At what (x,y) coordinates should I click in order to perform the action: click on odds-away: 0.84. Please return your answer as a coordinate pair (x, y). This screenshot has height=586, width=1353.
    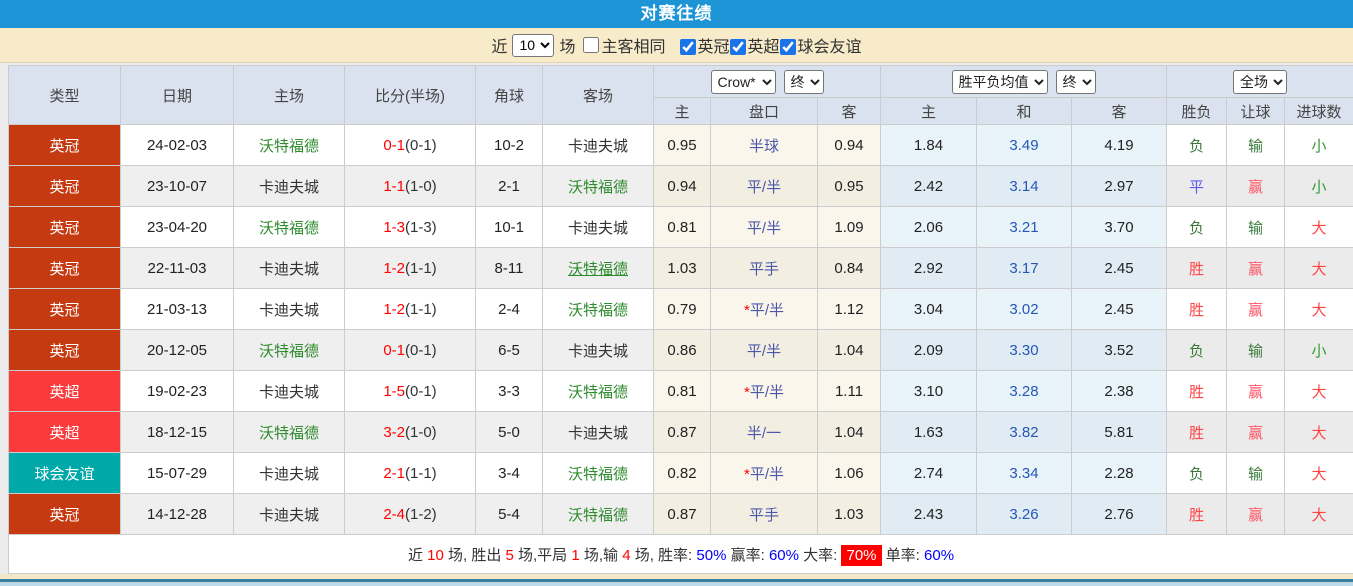
    Looking at the image, I should click on (849, 268).